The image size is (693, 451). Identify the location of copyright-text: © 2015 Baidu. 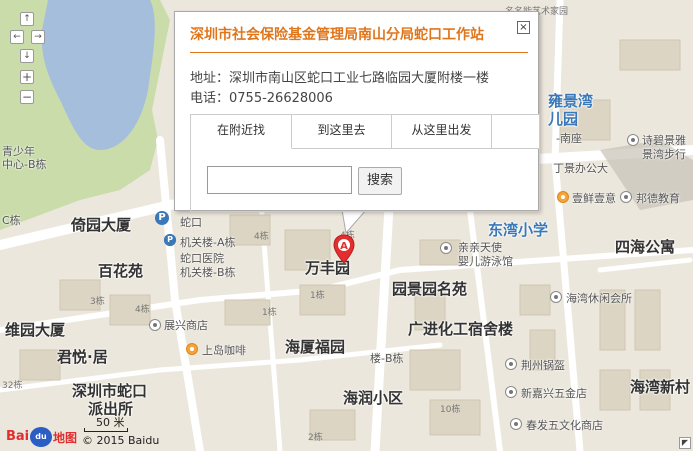
(121, 440).